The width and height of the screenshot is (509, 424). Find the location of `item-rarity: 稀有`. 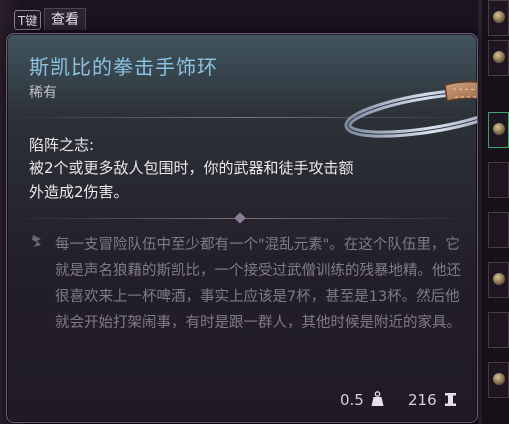

item-rarity: 稀有 is located at coordinates (43, 93).